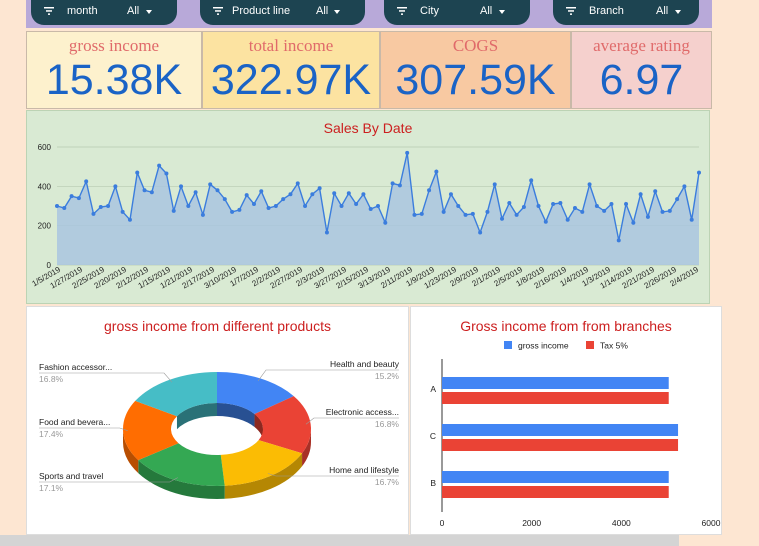  Describe the element at coordinates (387, 482) in the screenshot. I see `slice-percent: 16.7%` at that location.